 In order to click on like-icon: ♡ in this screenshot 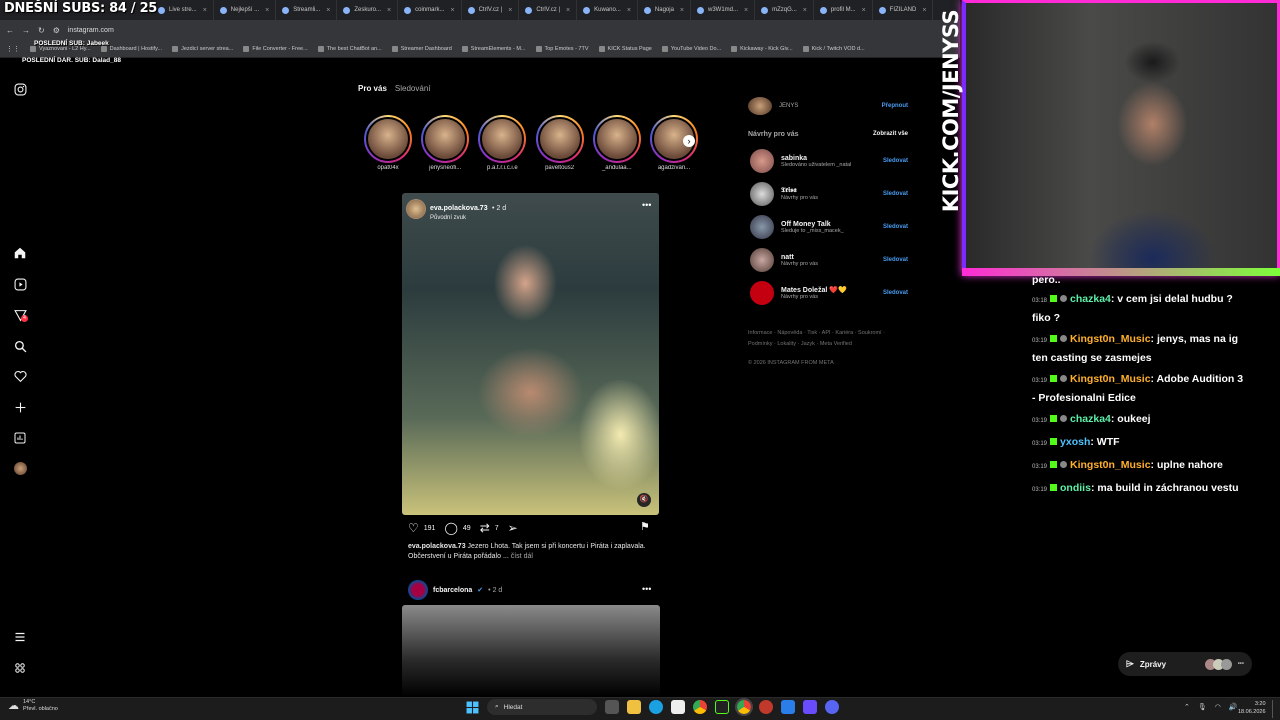, I will do `click(413, 528)`.